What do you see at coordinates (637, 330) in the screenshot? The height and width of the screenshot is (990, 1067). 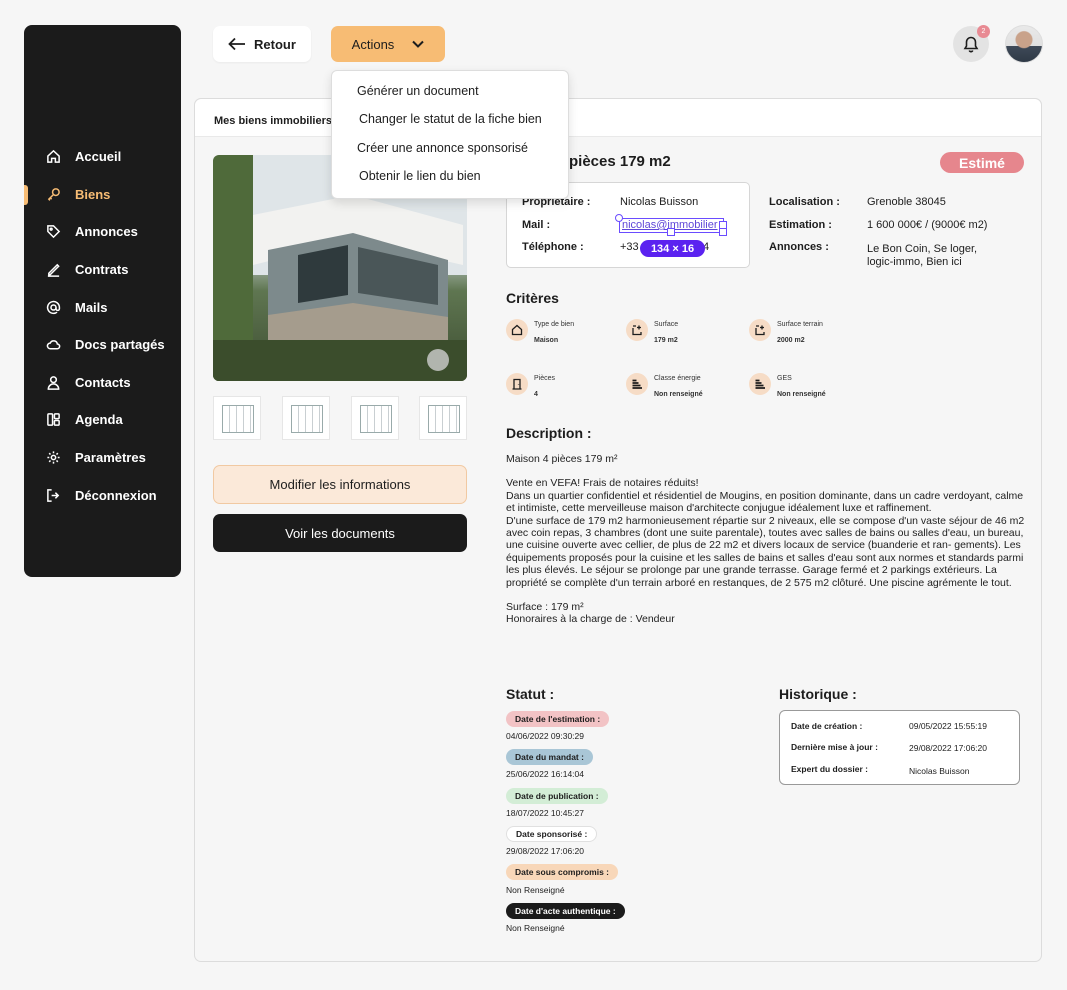 I see `area-icon` at bounding box center [637, 330].